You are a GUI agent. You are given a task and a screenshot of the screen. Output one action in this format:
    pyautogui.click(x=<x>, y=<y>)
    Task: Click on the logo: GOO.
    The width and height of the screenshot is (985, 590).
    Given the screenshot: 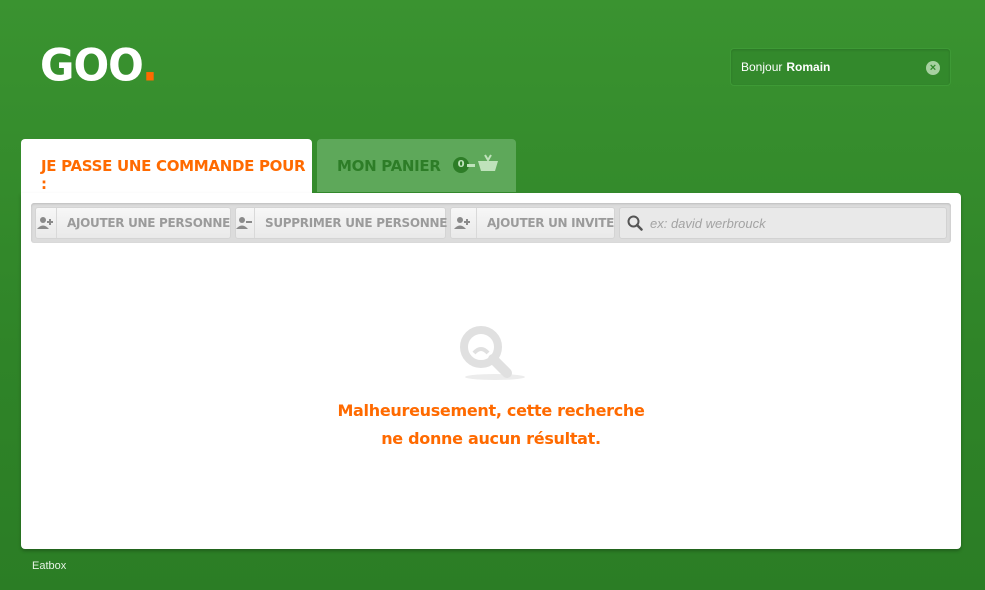 What is the action you would take?
    pyautogui.click(x=99, y=65)
    